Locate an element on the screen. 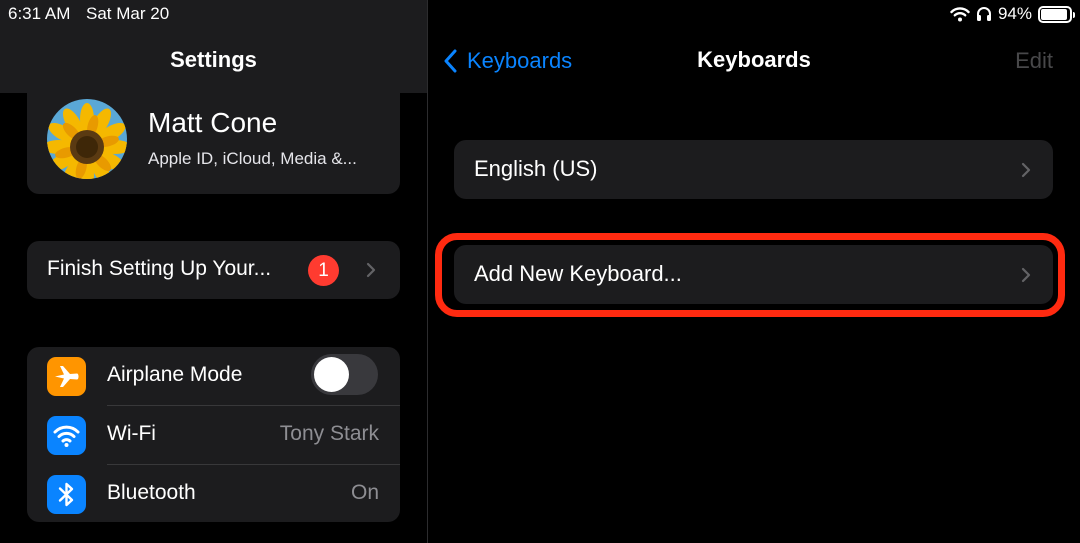 This screenshot has height=543, width=1080. battery-percent: 94% is located at coordinates (1014, 13).